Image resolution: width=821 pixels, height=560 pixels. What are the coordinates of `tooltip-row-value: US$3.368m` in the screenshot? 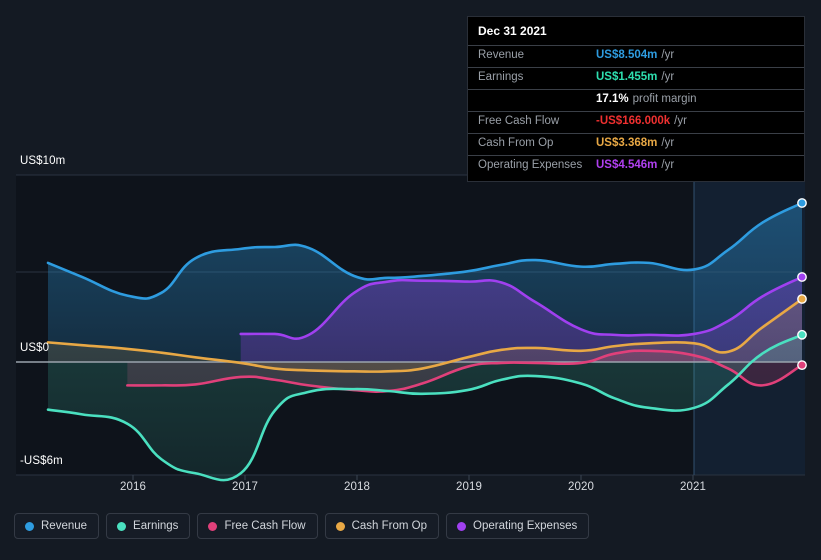 It's located at (627, 143).